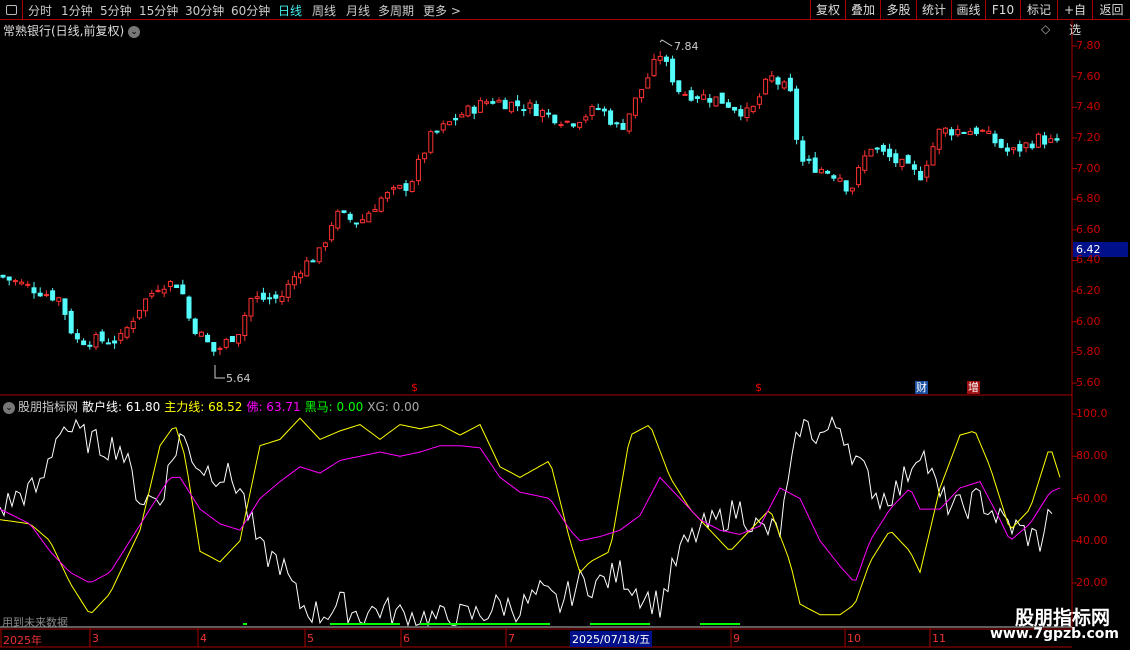 The width and height of the screenshot is (1130, 650). Describe the element at coordinates (973, 387) in the screenshot. I see `event-marker: 增` at that location.